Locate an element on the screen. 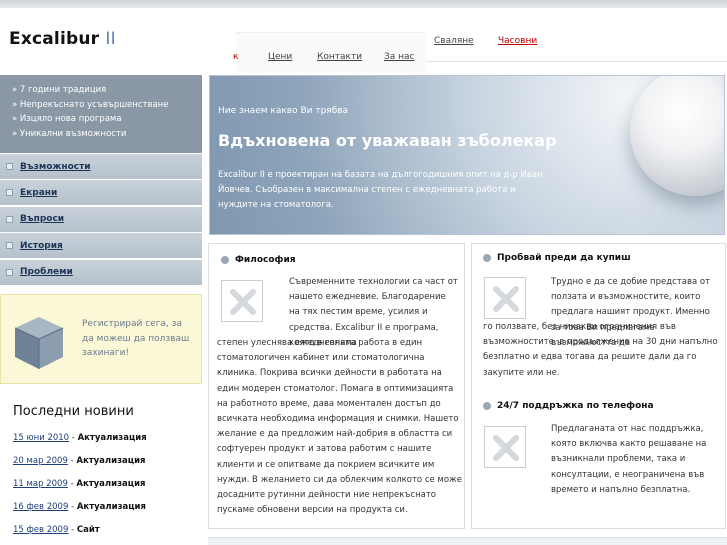  news-date-link: 15 фев 2009 is located at coordinates (40, 530).